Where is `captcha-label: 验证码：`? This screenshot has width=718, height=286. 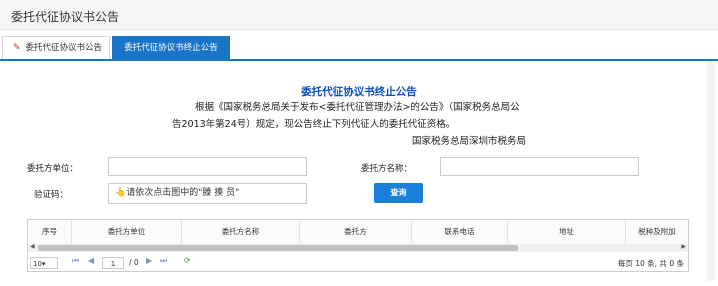 captcha-label: 验证码： is located at coordinates (51, 195).